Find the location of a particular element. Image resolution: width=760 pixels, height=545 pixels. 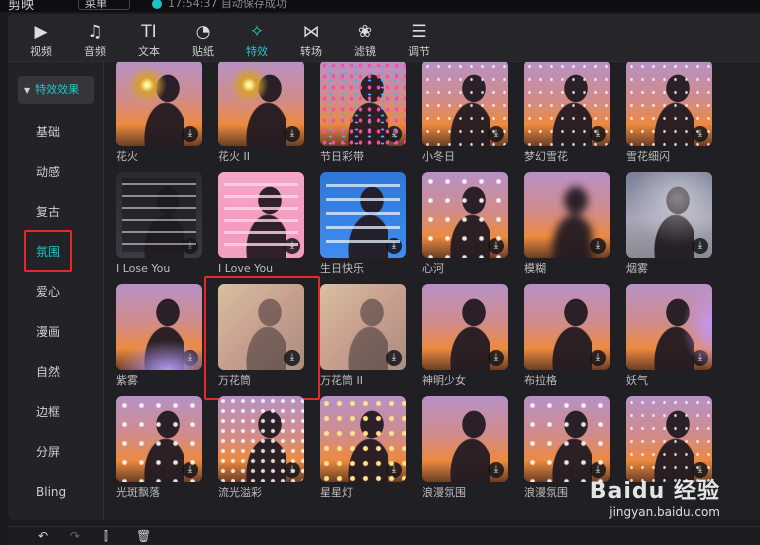

effect-card: ⤓ 心河 is located at coordinates (465, 223).